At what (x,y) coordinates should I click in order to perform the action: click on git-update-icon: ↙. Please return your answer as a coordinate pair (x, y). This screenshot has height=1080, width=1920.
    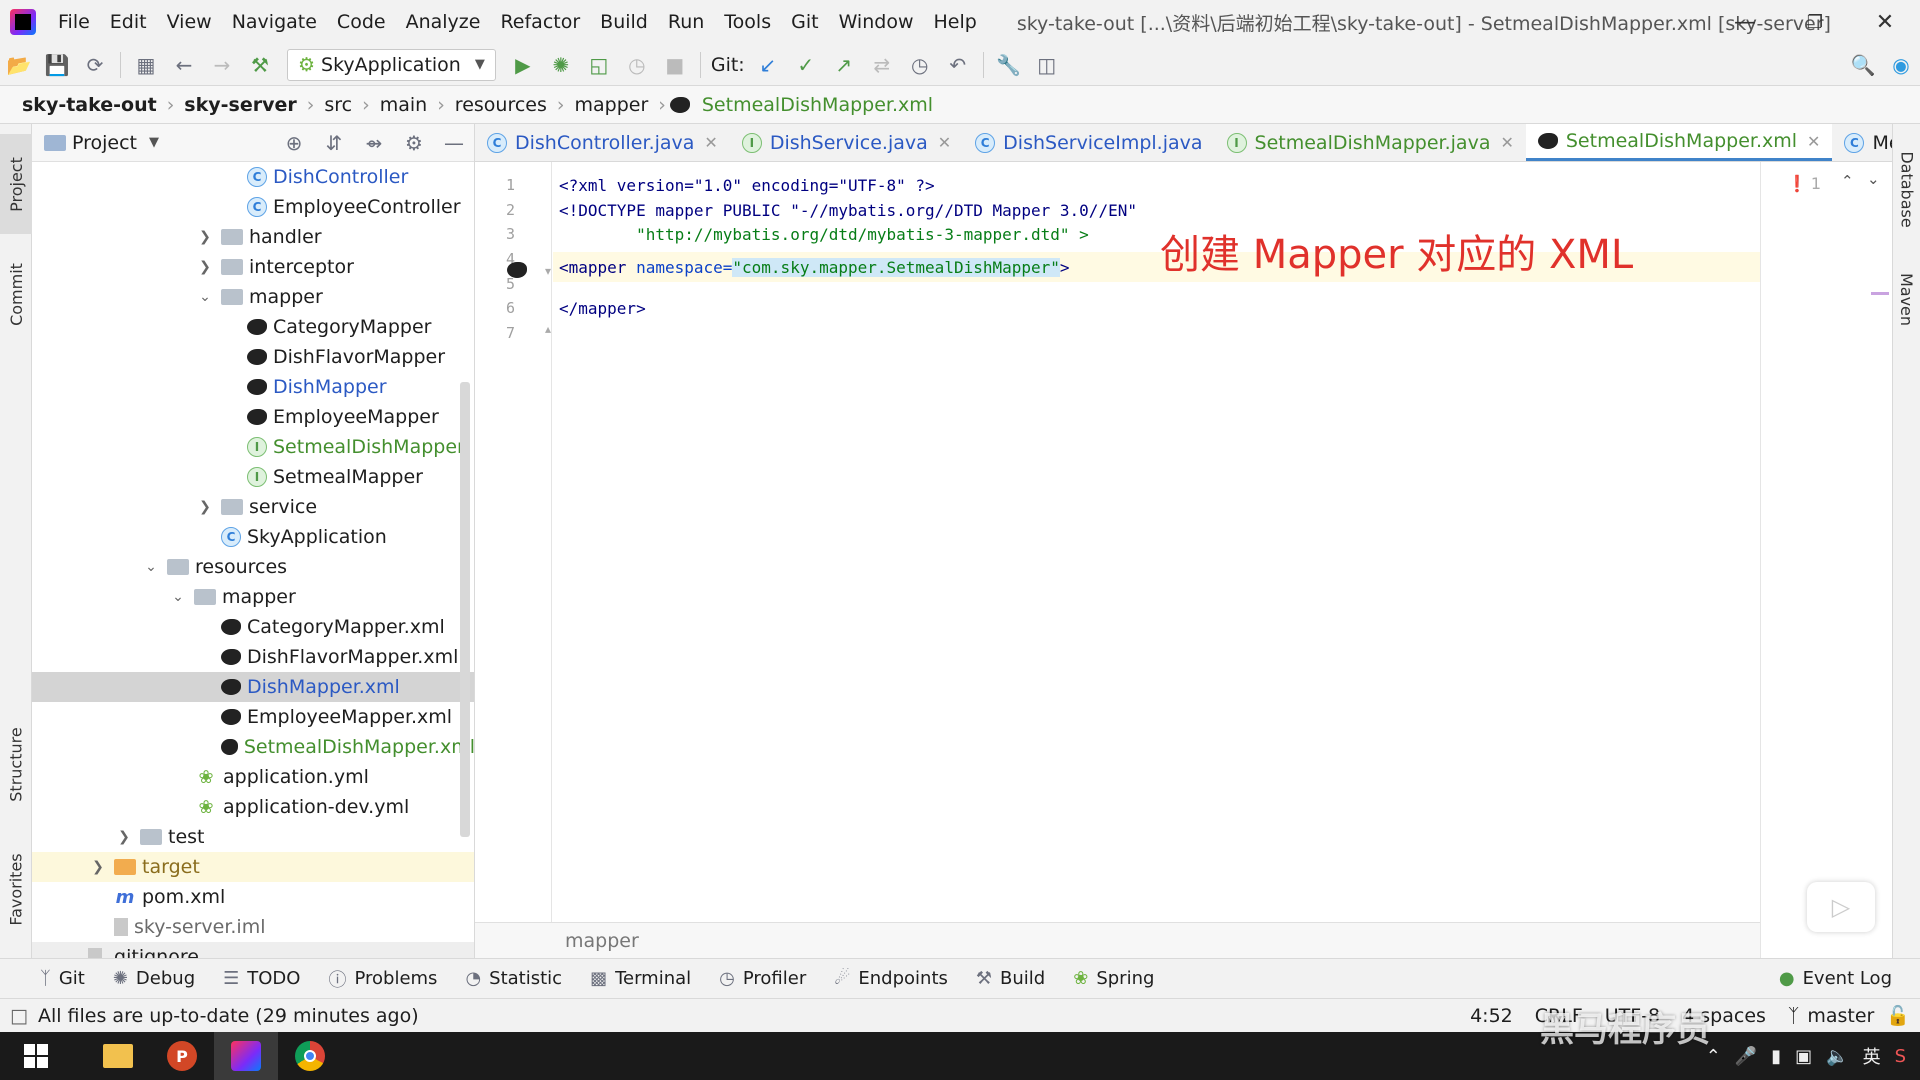
    Looking at the image, I should click on (768, 65).